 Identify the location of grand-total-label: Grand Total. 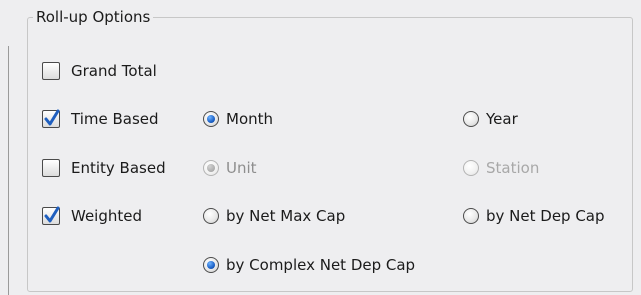
(114, 71).